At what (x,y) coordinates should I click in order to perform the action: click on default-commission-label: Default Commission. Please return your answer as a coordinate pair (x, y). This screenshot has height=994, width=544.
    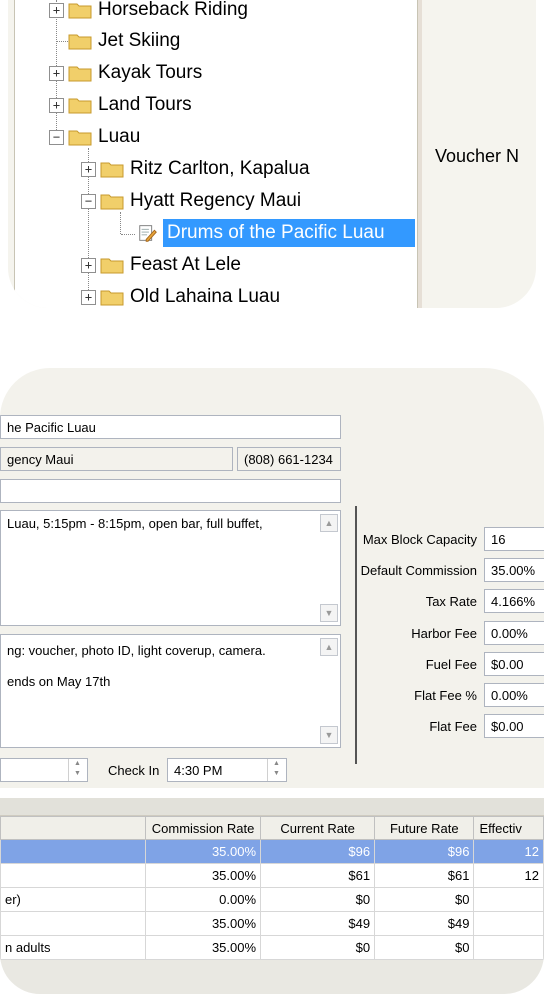
    Looking at the image, I should click on (418, 570).